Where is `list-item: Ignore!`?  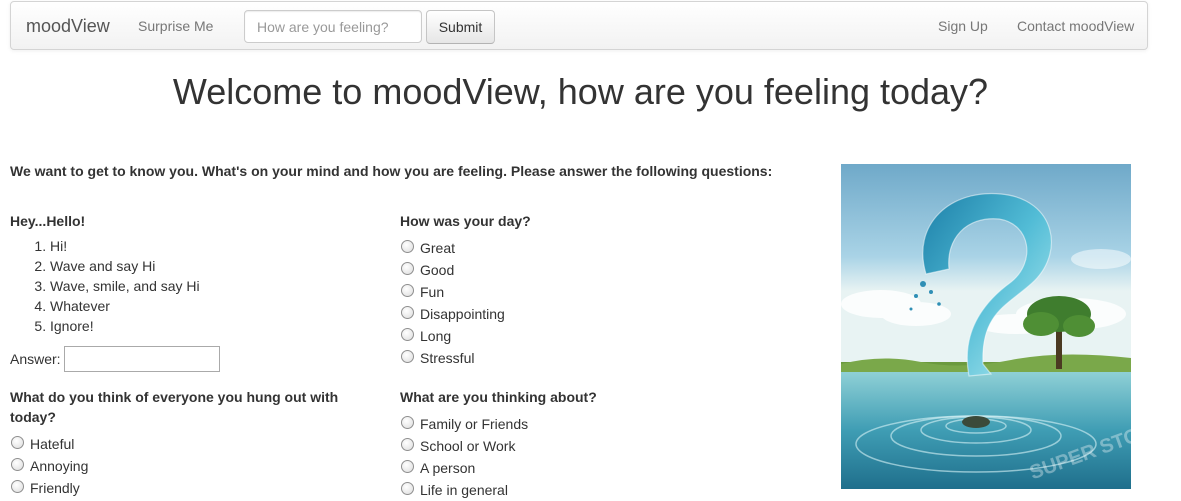
list-item: Ignore! is located at coordinates (180, 326).